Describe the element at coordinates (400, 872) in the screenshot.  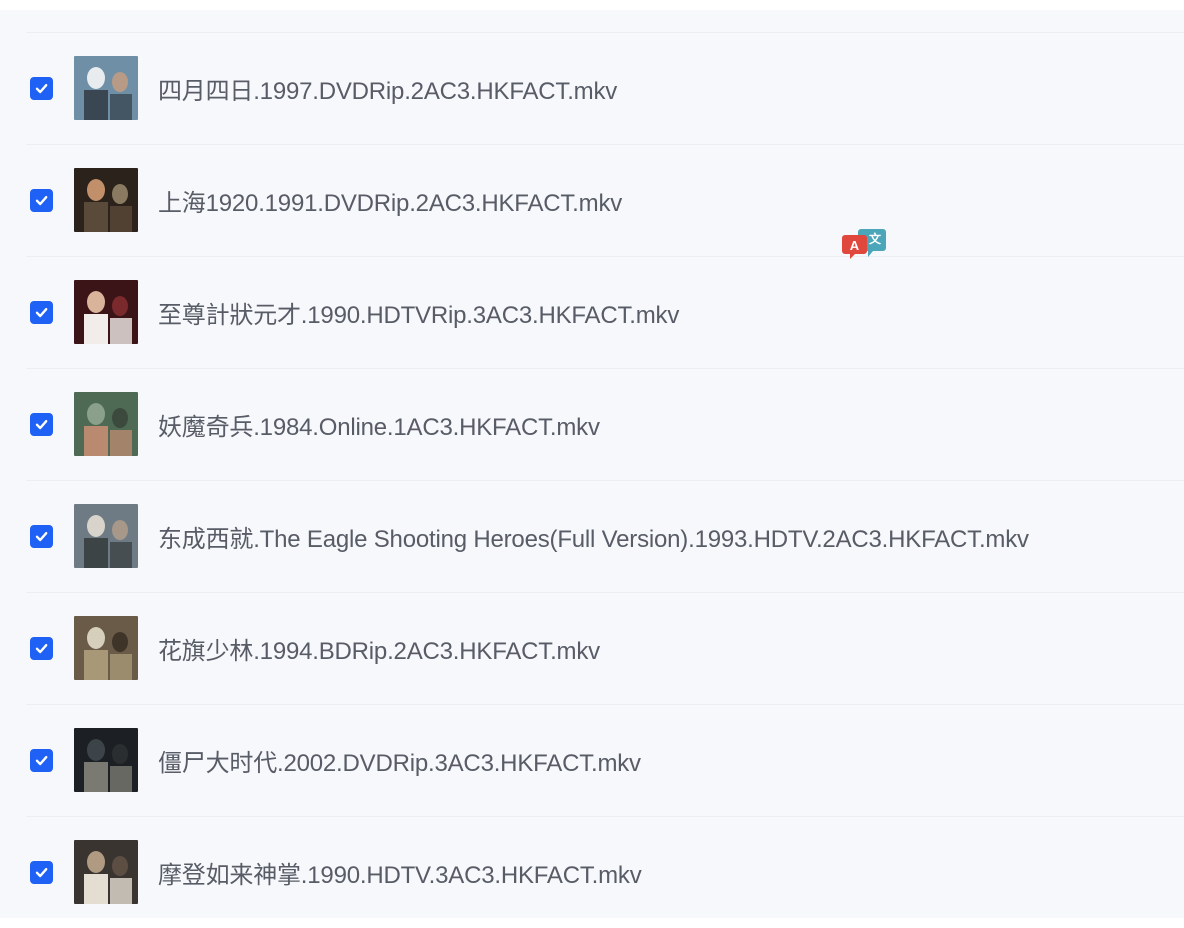
I see `file-name: 摩登如来神掌.1990.HDTV.3AC3.HKFACT.mkv` at that location.